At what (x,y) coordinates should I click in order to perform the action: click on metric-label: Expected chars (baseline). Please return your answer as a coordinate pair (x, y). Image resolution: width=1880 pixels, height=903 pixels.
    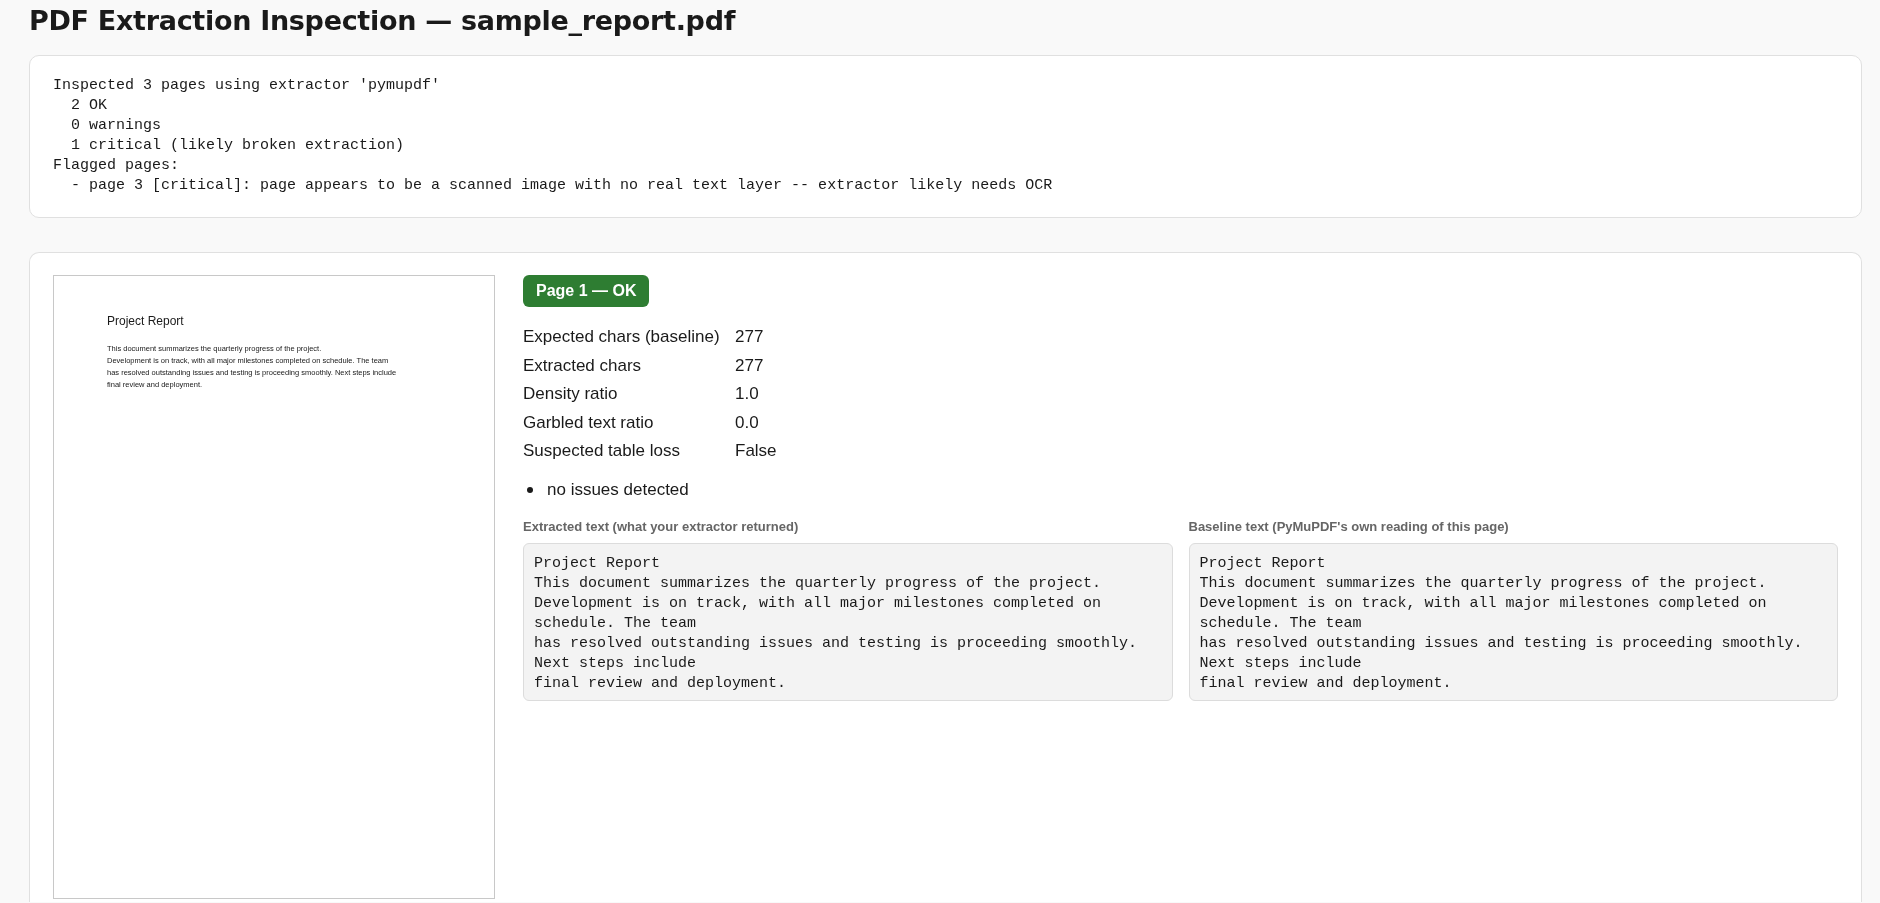
    Looking at the image, I should click on (622, 337).